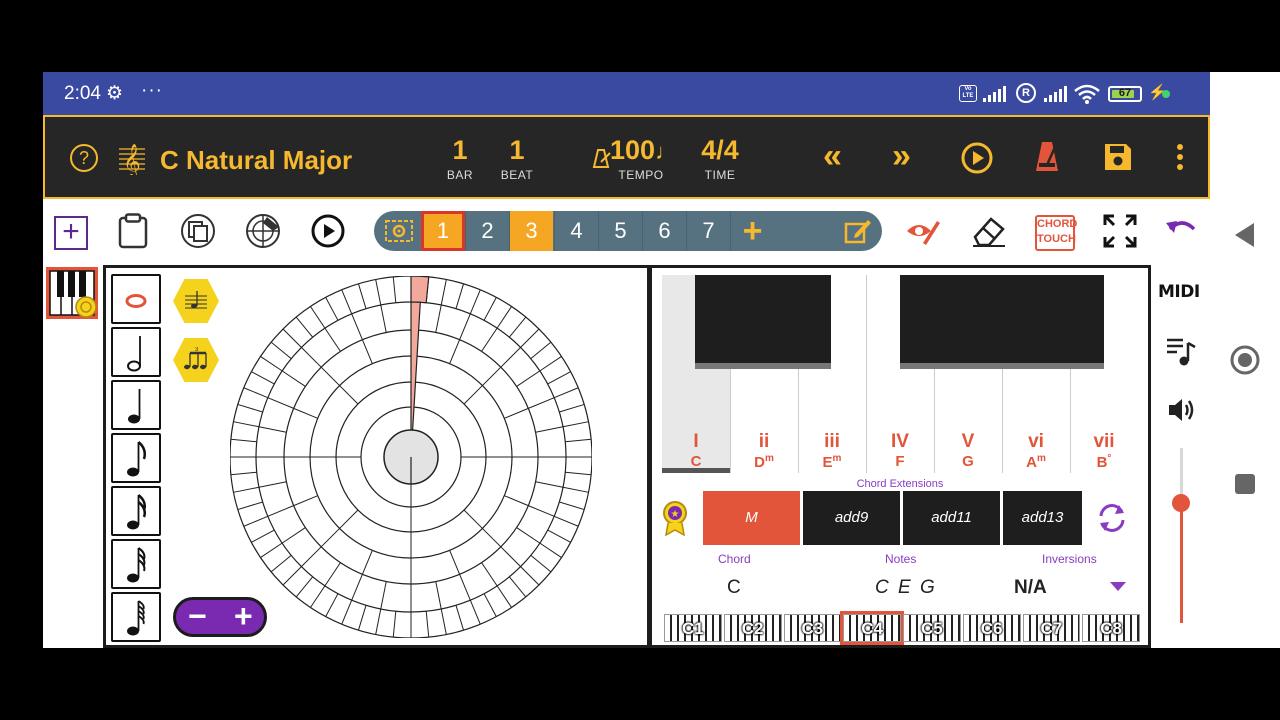 This screenshot has height=720, width=1280. What do you see at coordinates (977, 158) in the screenshot?
I see `play-icon` at bounding box center [977, 158].